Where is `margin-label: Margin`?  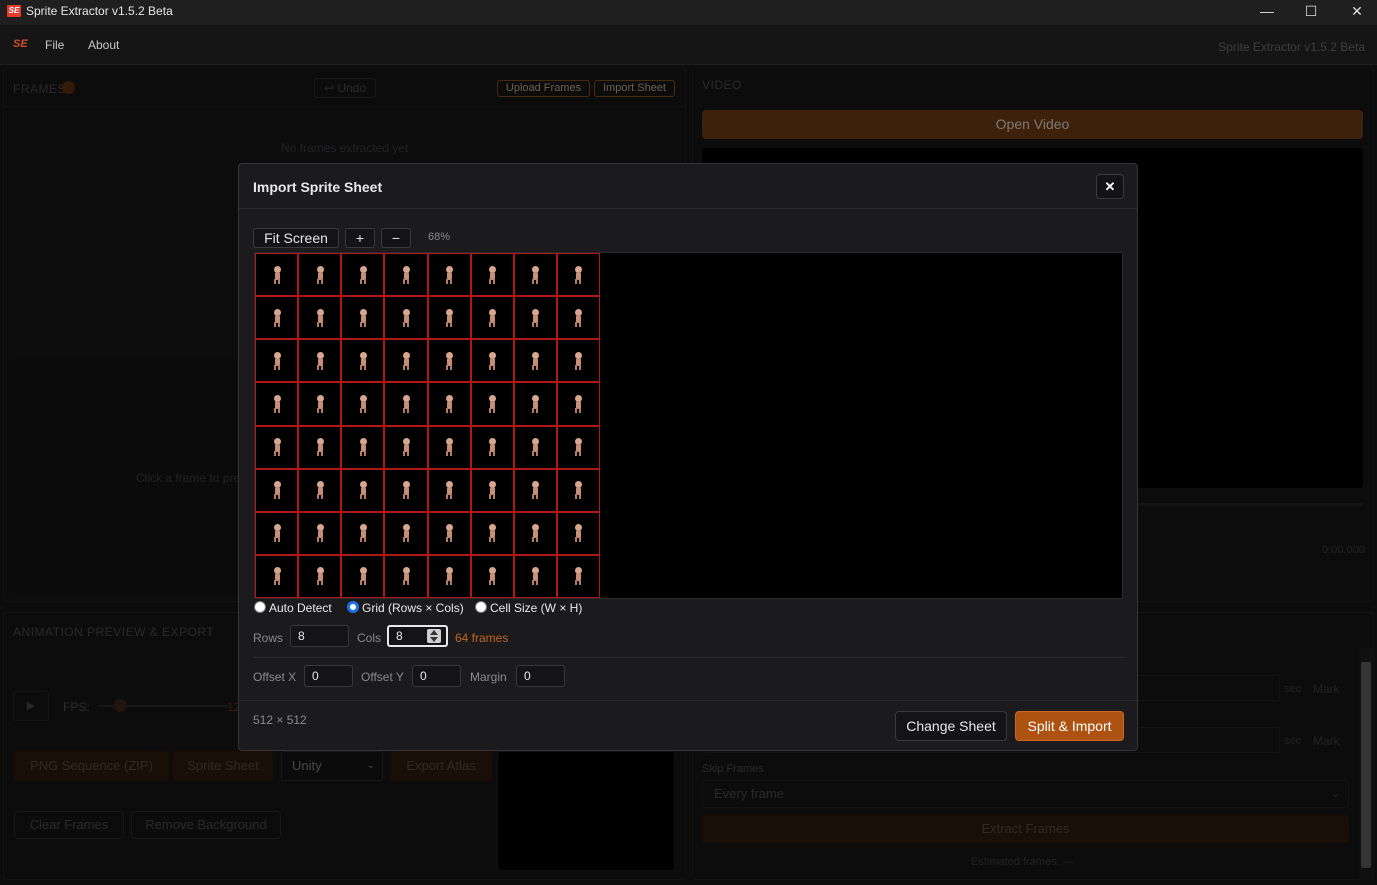 margin-label: Margin is located at coordinates (488, 677).